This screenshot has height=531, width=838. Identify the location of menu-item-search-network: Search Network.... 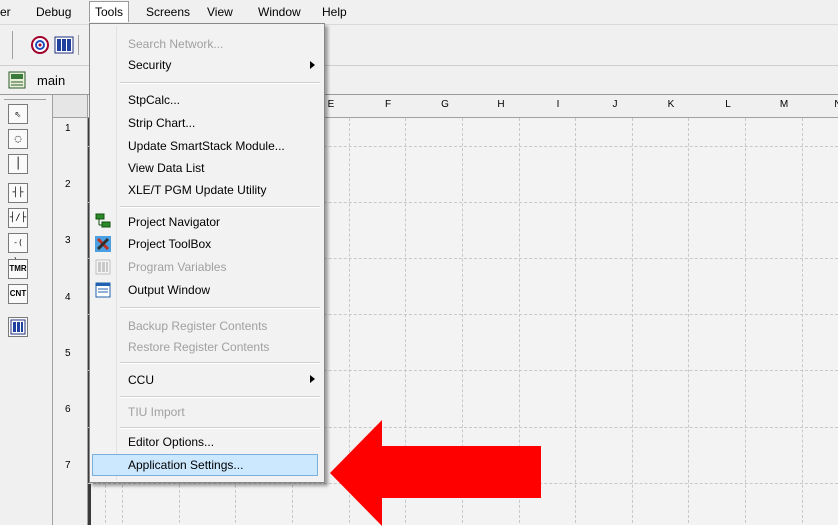
(176, 44).